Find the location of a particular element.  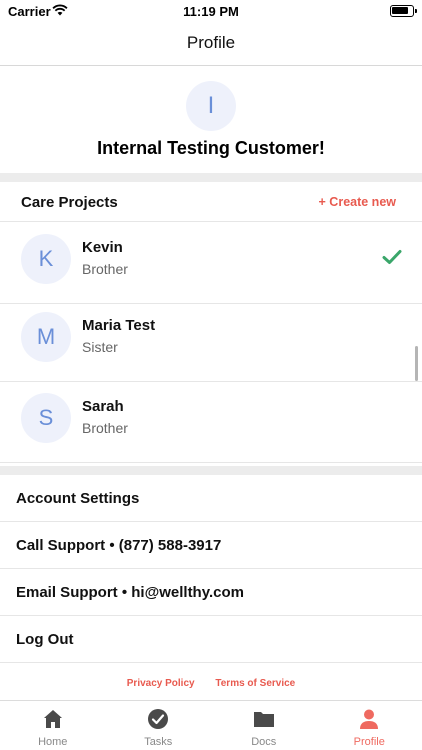

page-title: Profile is located at coordinates (211, 42).